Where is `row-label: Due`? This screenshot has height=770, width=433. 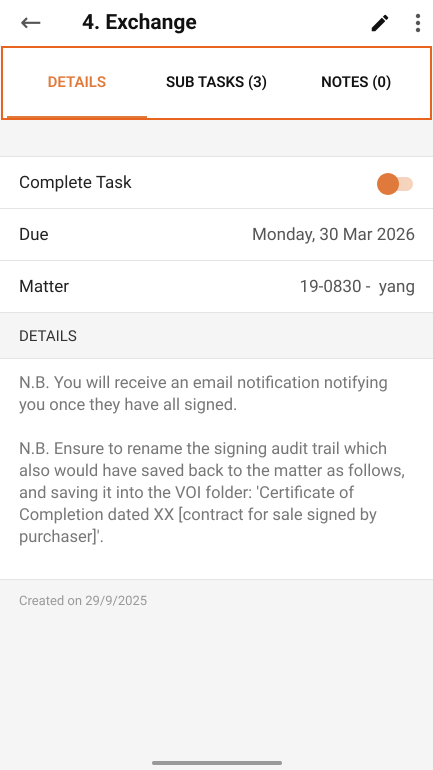
row-label: Due is located at coordinates (34, 234).